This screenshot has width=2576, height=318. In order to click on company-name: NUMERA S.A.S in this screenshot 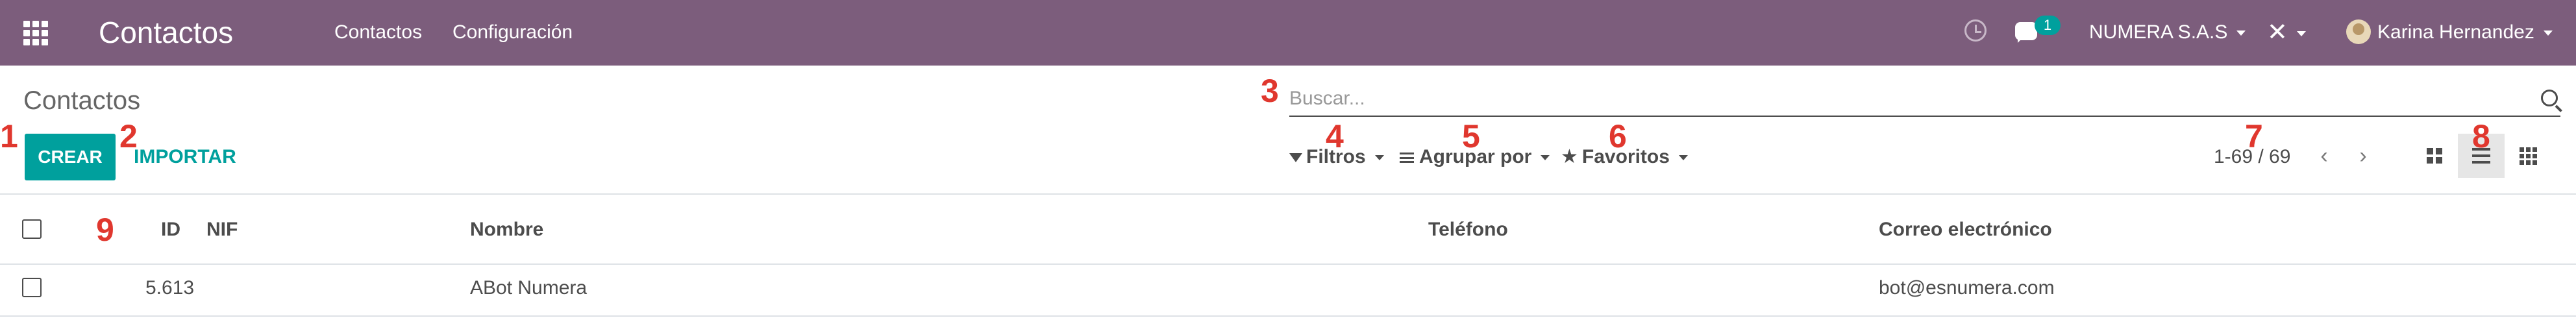, I will do `click(2158, 32)`.